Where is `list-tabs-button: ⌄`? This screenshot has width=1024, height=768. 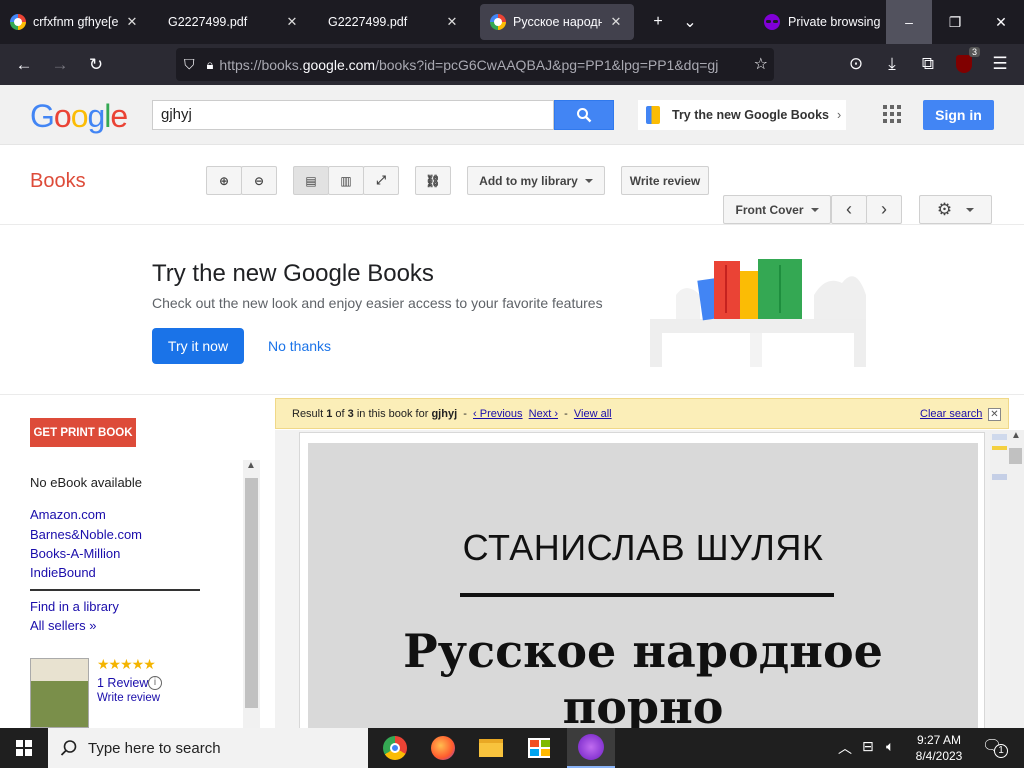
list-tabs-button: ⌄ is located at coordinates (690, 22).